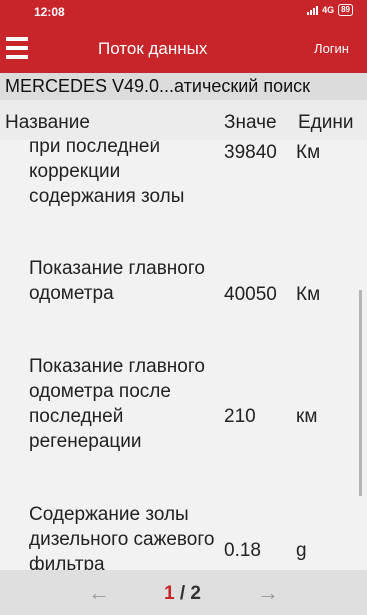 The width and height of the screenshot is (367, 615). Describe the element at coordinates (250, 152) in the screenshot. I see `item-value: 39840` at that location.